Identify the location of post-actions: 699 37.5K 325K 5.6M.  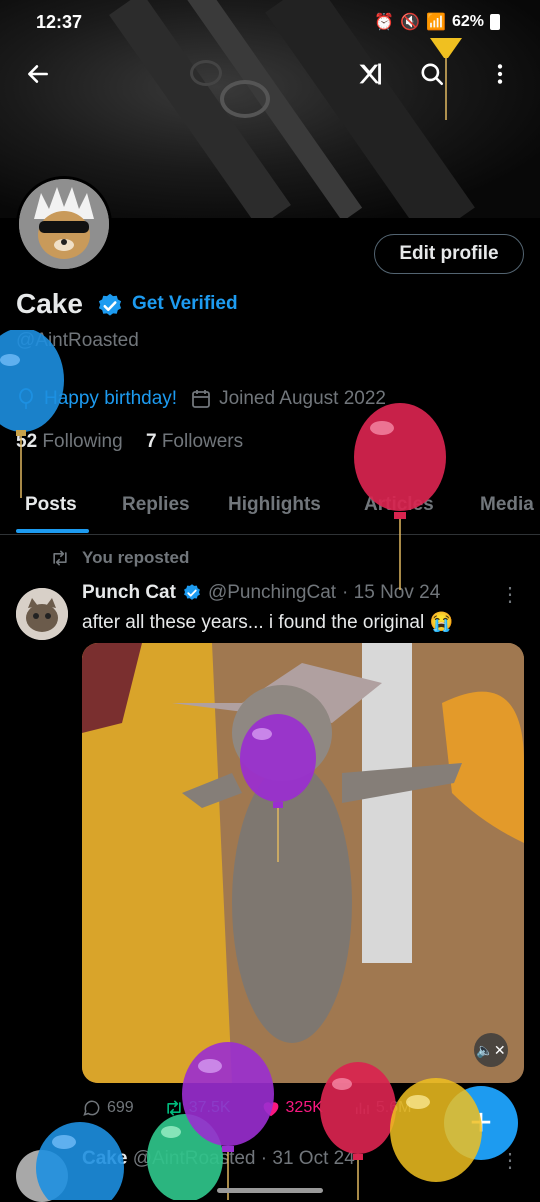
(282, 1108).